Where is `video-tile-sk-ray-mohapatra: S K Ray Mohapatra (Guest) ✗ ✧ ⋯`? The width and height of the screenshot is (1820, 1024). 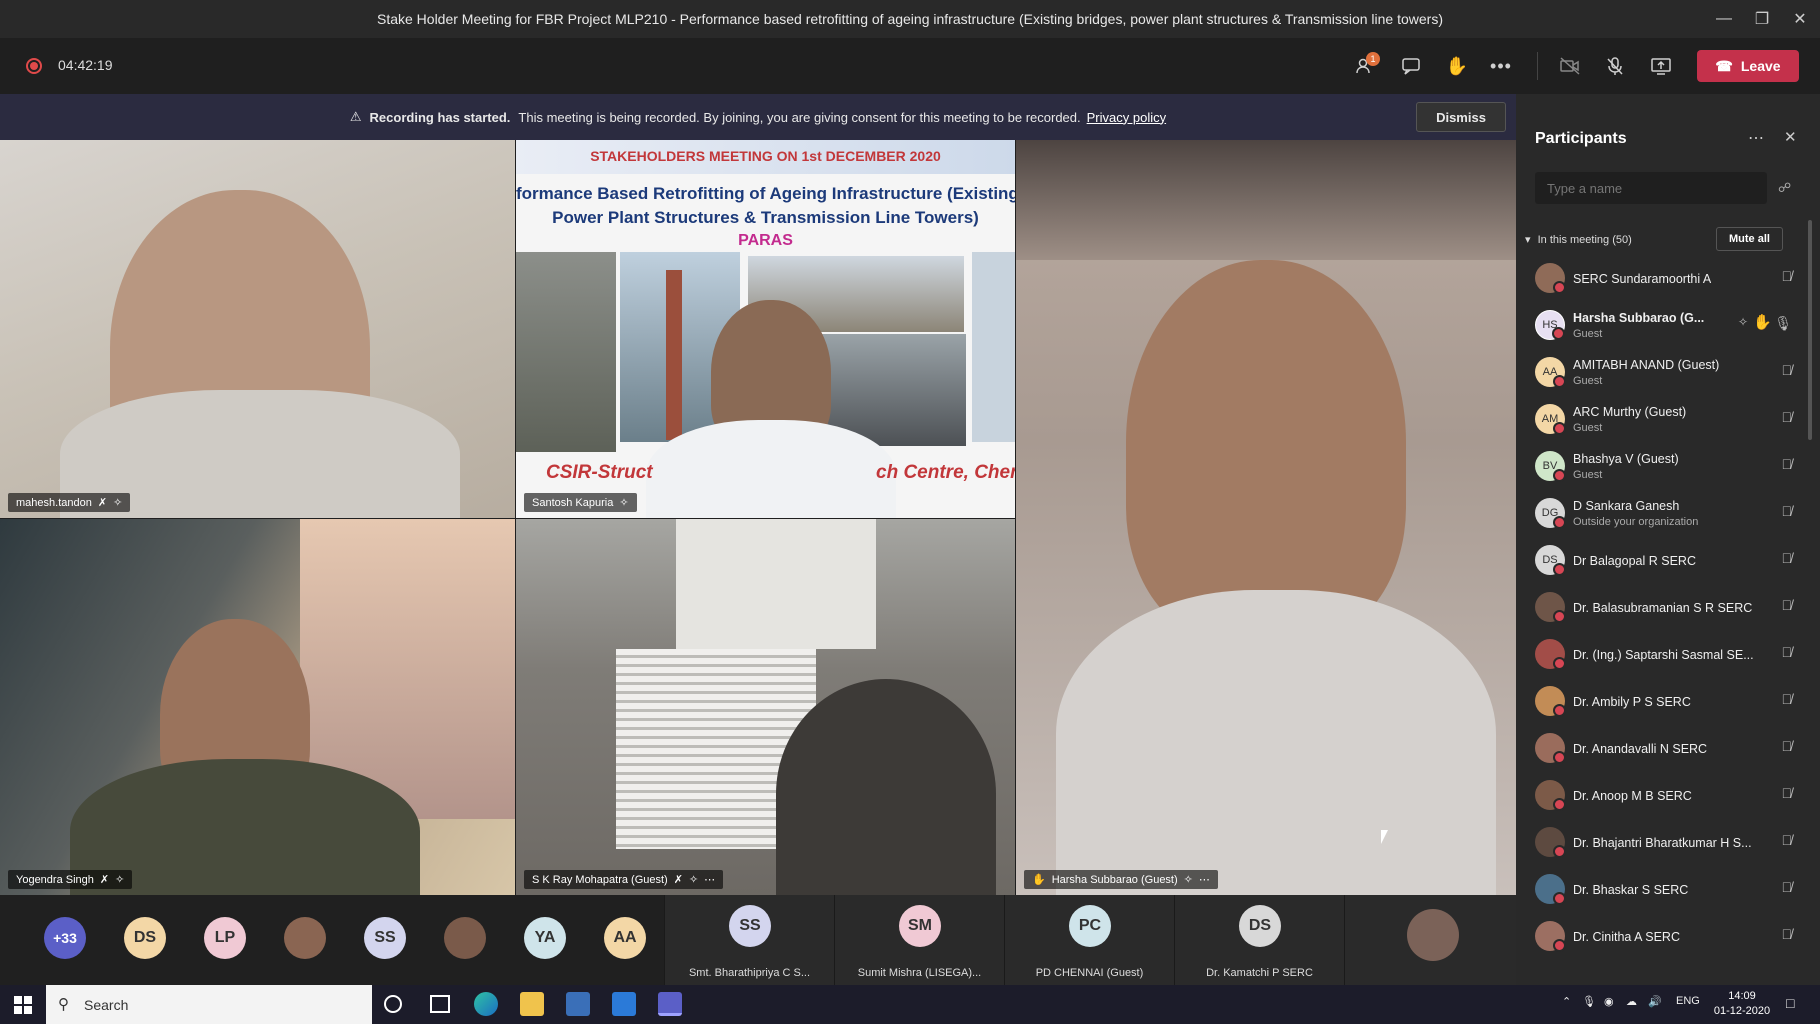
video-tile-sk-ray-mohapatra: S K Ray Mohapatra (Guest) ✗ ✧ ⋯ is located at coordinates (765, 707).